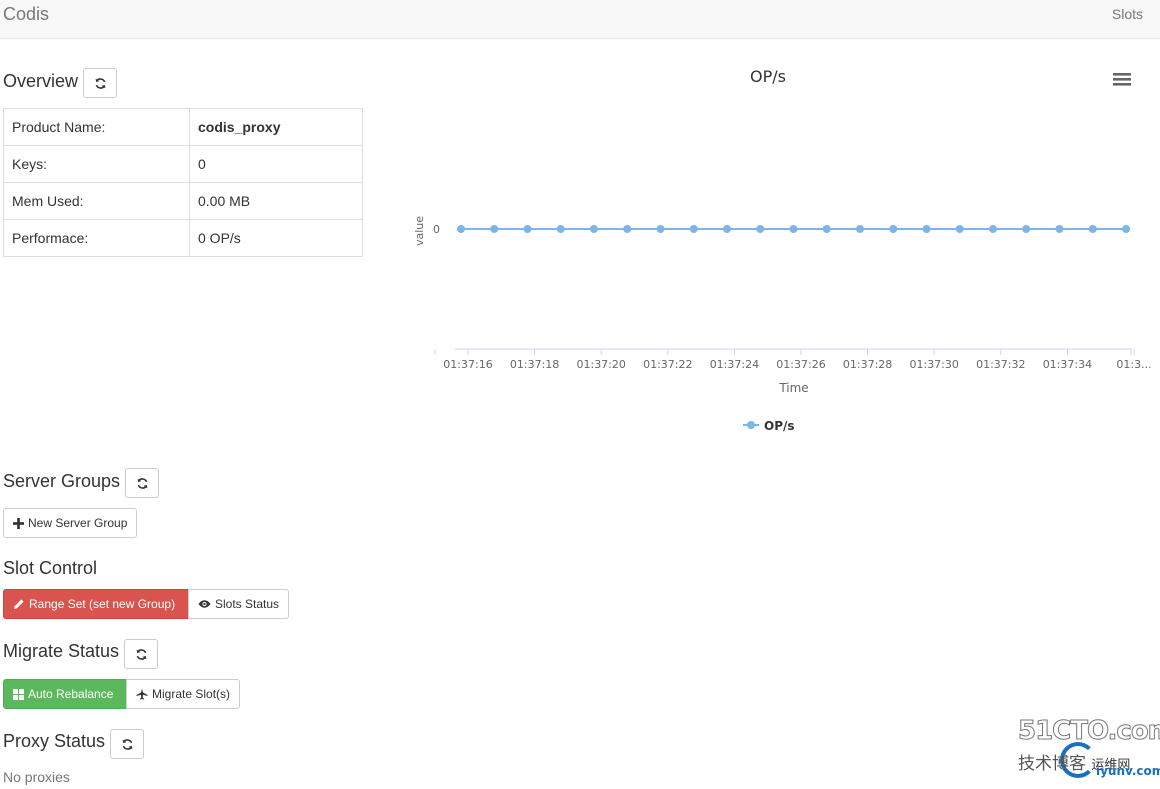 Image resolution: width=1160 pixels, height=789 pixels. Describe the element at coordinates (96, 127) in the screenshot. I see `product-name-label: Product Name:` at that location.